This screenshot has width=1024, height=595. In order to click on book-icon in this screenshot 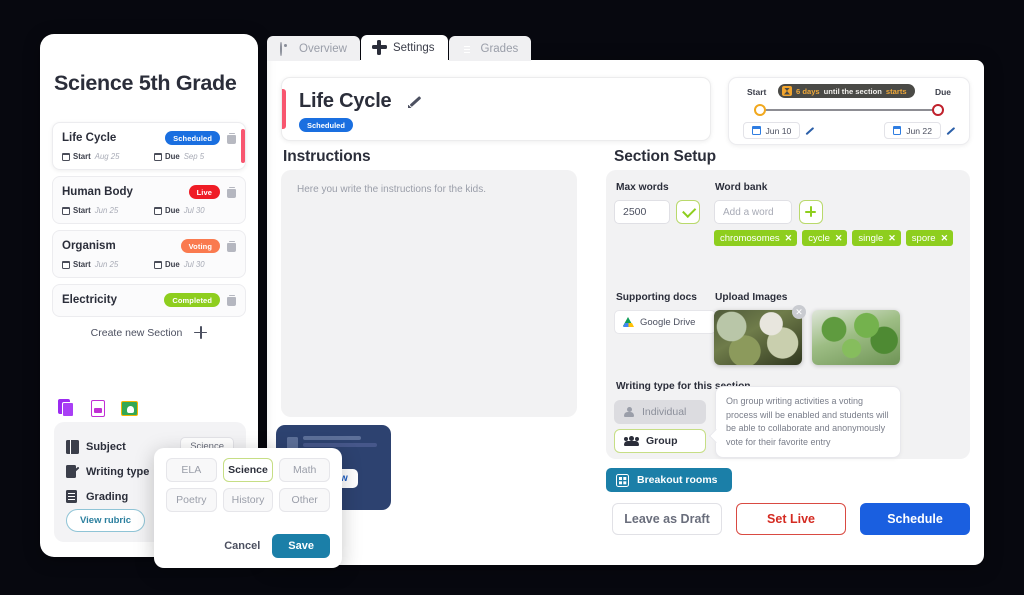, I will do `click(72, 446)`.